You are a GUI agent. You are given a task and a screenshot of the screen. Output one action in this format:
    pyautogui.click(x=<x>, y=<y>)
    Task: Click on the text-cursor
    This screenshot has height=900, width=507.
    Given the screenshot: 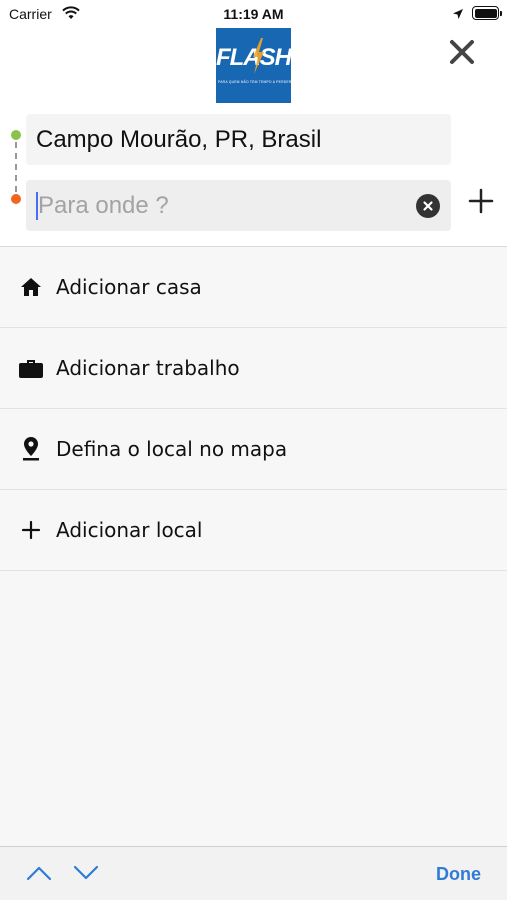 What is the action you would take?
    pyautogui.click(x=37, y=206)
    